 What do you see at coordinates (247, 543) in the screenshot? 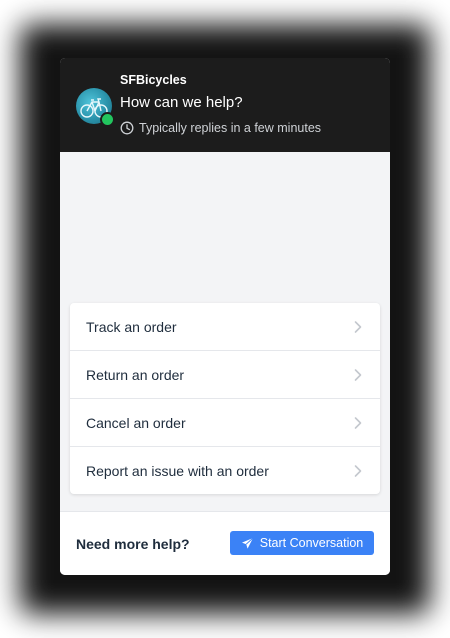
I see `paper-plane-icon` at bounding box center [247, 543].